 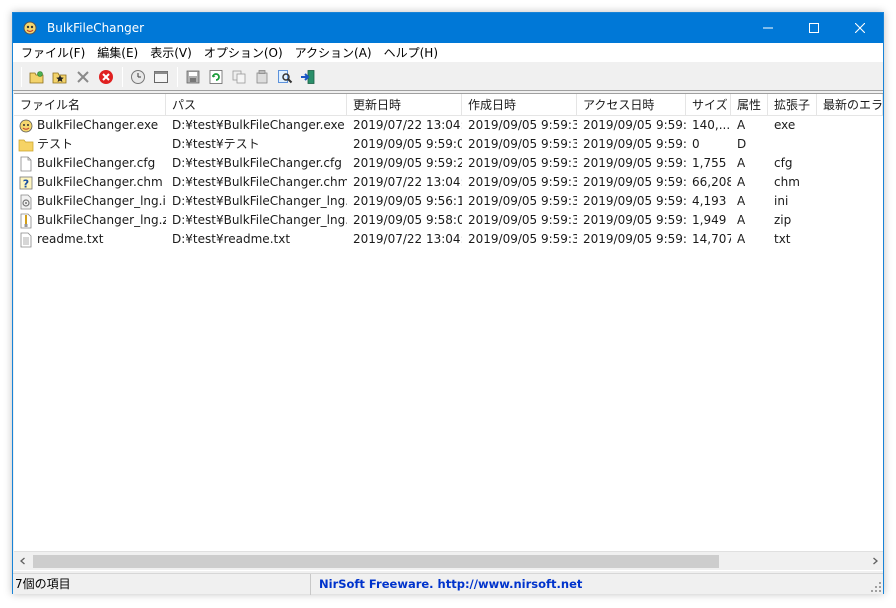 What do you see at coordinates (259, 182) in the screenshot?
I see `path-cell: D:¥test¥BulkFileChanger.chm` at bounding box center [259, 182].